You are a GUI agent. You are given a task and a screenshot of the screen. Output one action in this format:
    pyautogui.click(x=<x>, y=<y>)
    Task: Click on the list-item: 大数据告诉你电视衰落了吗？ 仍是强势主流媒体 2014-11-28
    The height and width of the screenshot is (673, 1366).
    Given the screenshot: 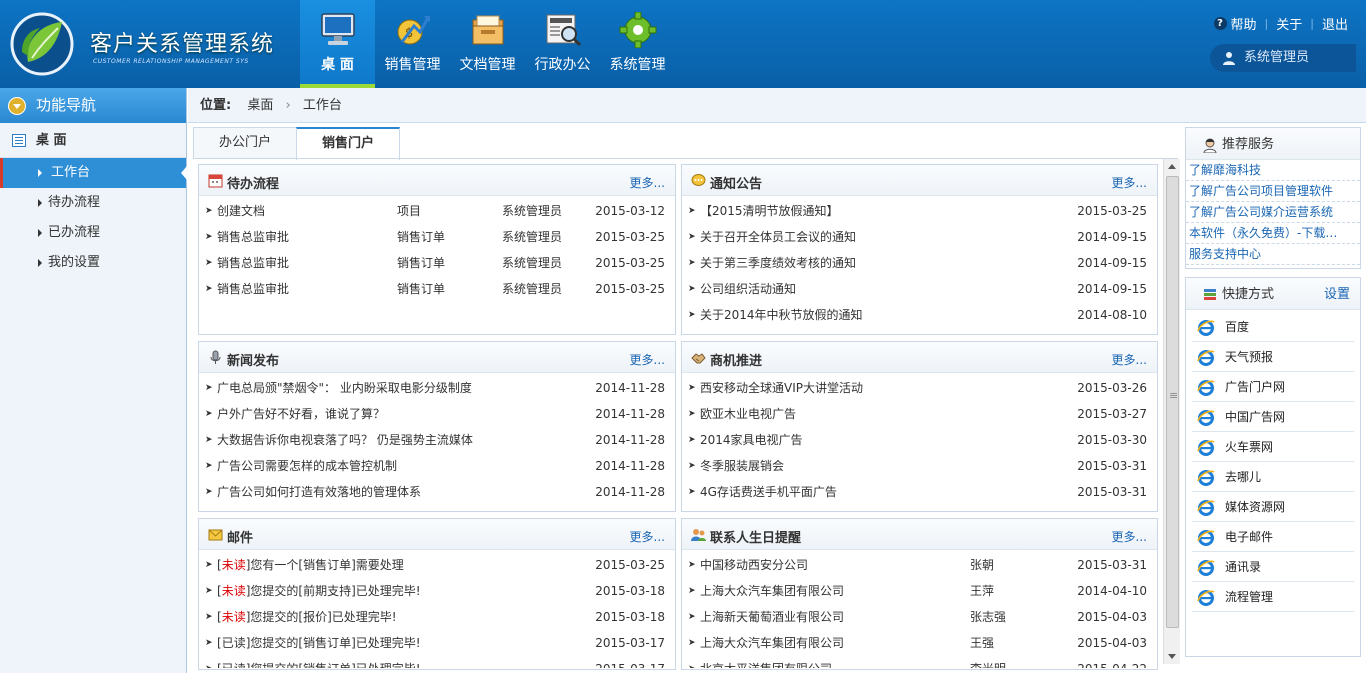 What is the action you would take?
    pyautogui.click(x=437, y=440)
    